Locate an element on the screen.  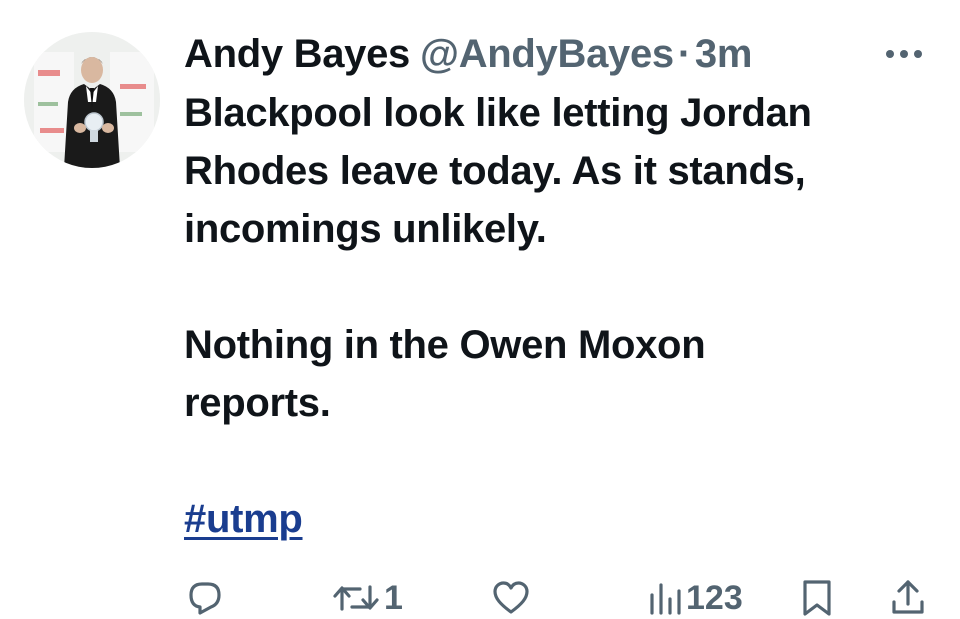
display-name: Andy Bayes is located at coordinates (297, 54).